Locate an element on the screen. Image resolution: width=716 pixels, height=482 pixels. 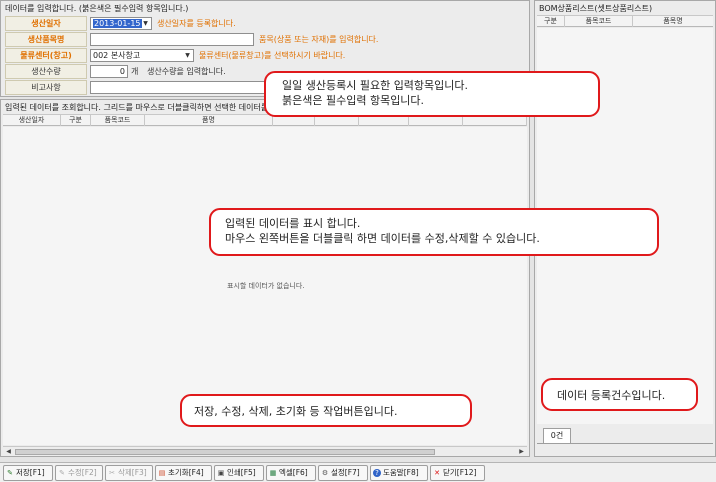
bom-grid-header: 구분 품목코드 품목명 is located at coordinates (625, 21).